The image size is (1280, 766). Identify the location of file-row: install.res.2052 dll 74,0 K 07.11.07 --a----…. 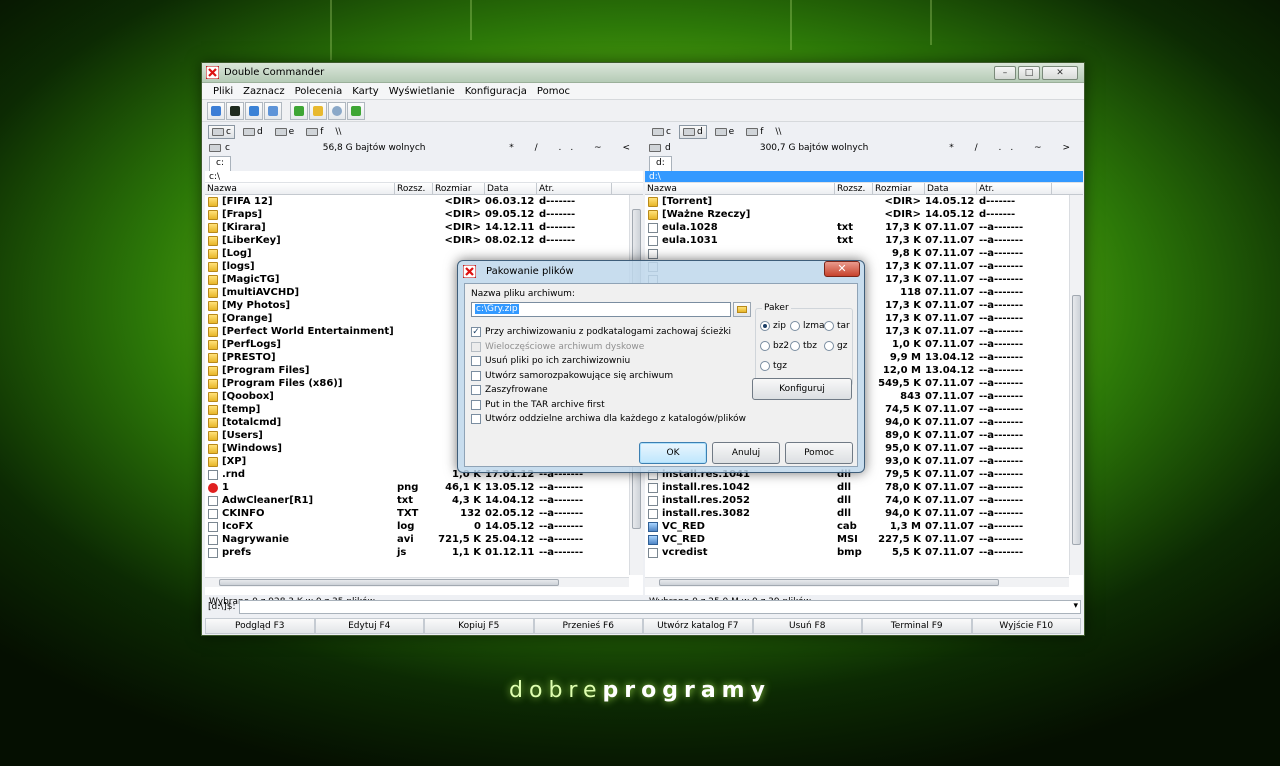
(857, 500).